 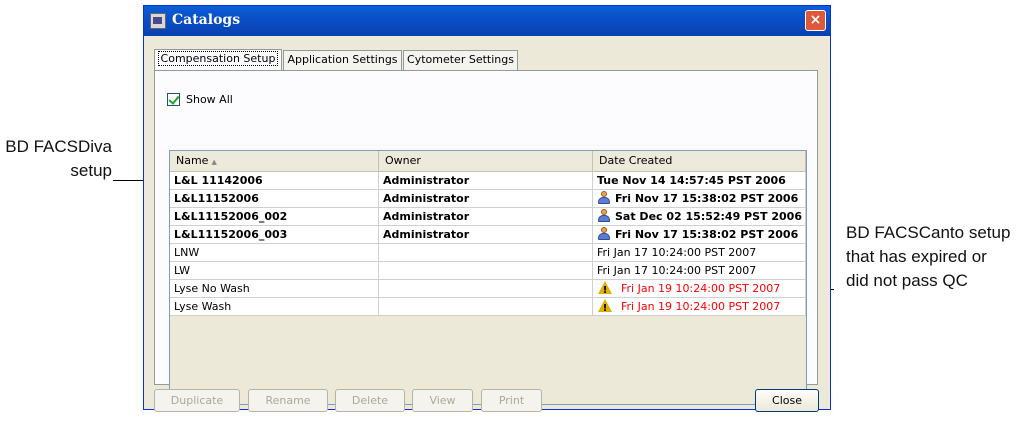 What do you see at coordinates (274, 306) in the screenshot?
I see `cell-name: Lyse Wash` at bounding box center [274, 306].